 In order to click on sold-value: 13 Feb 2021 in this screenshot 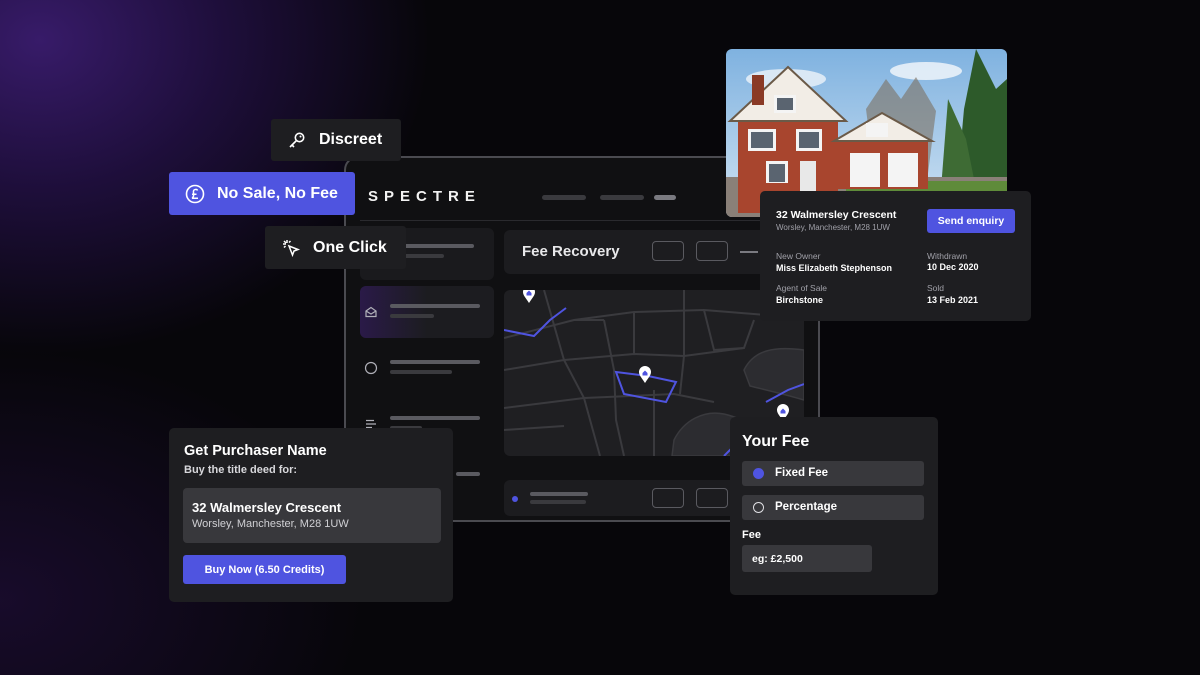, I will do `click(953, 300)`.